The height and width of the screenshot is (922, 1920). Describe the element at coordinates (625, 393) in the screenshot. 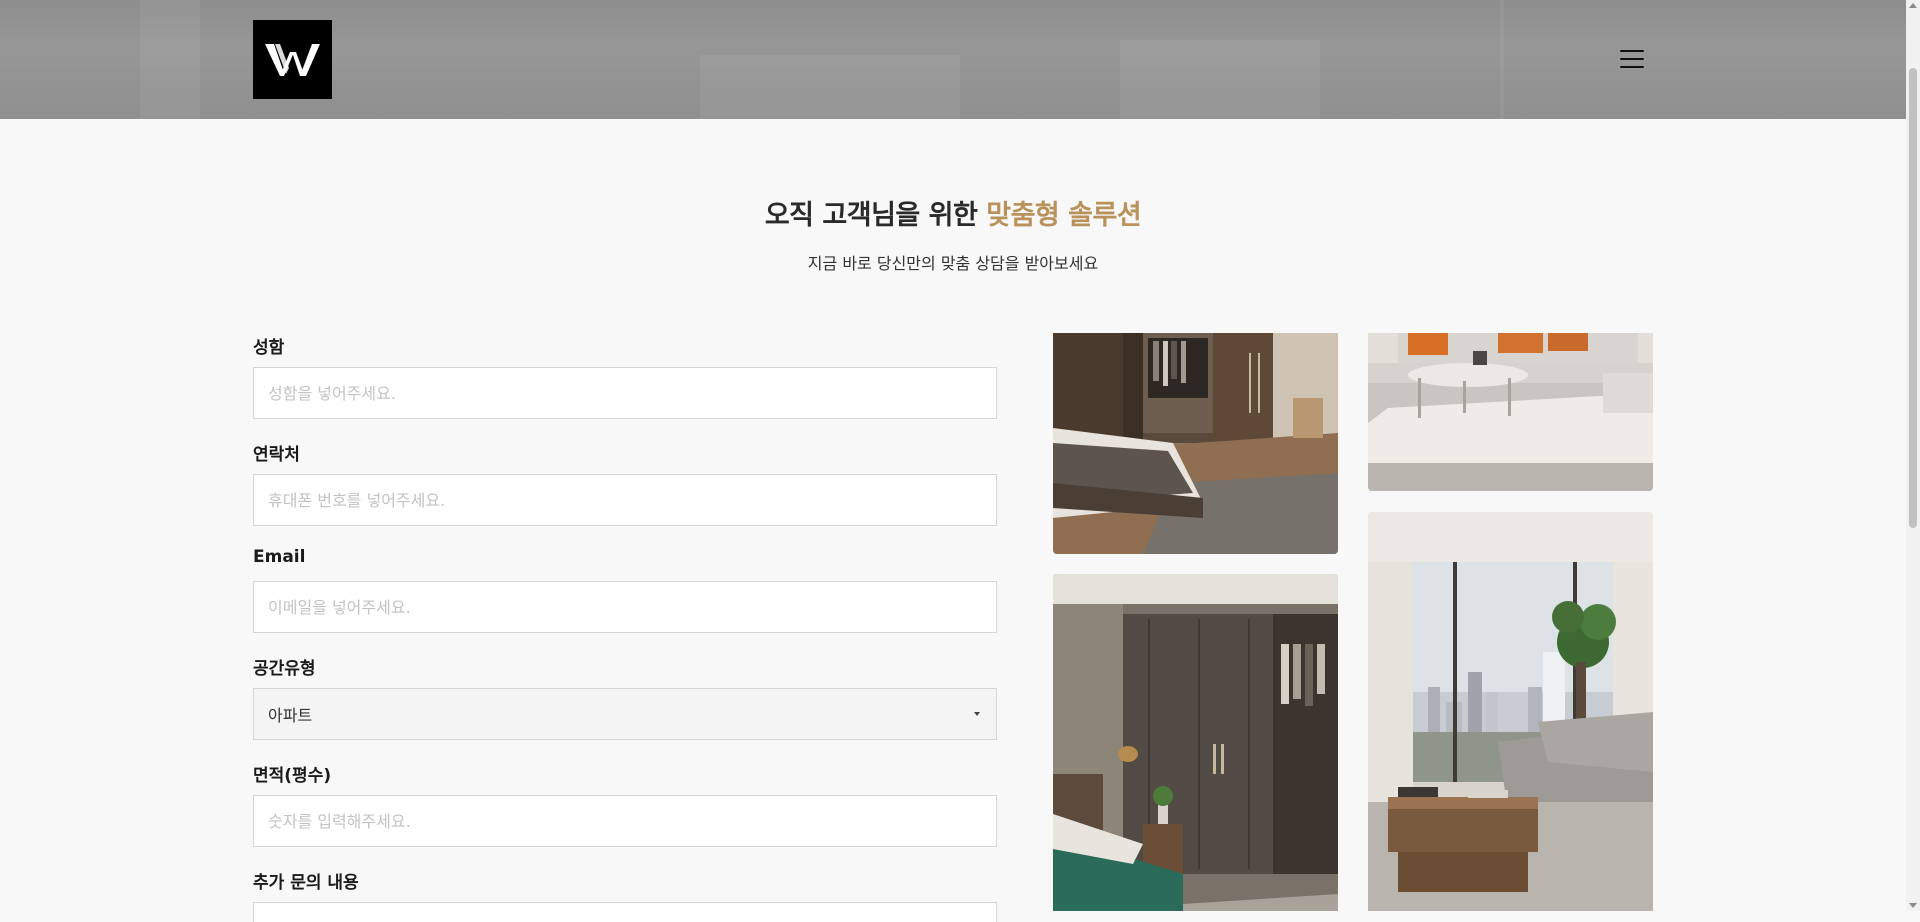

I see `name-input` at that location.